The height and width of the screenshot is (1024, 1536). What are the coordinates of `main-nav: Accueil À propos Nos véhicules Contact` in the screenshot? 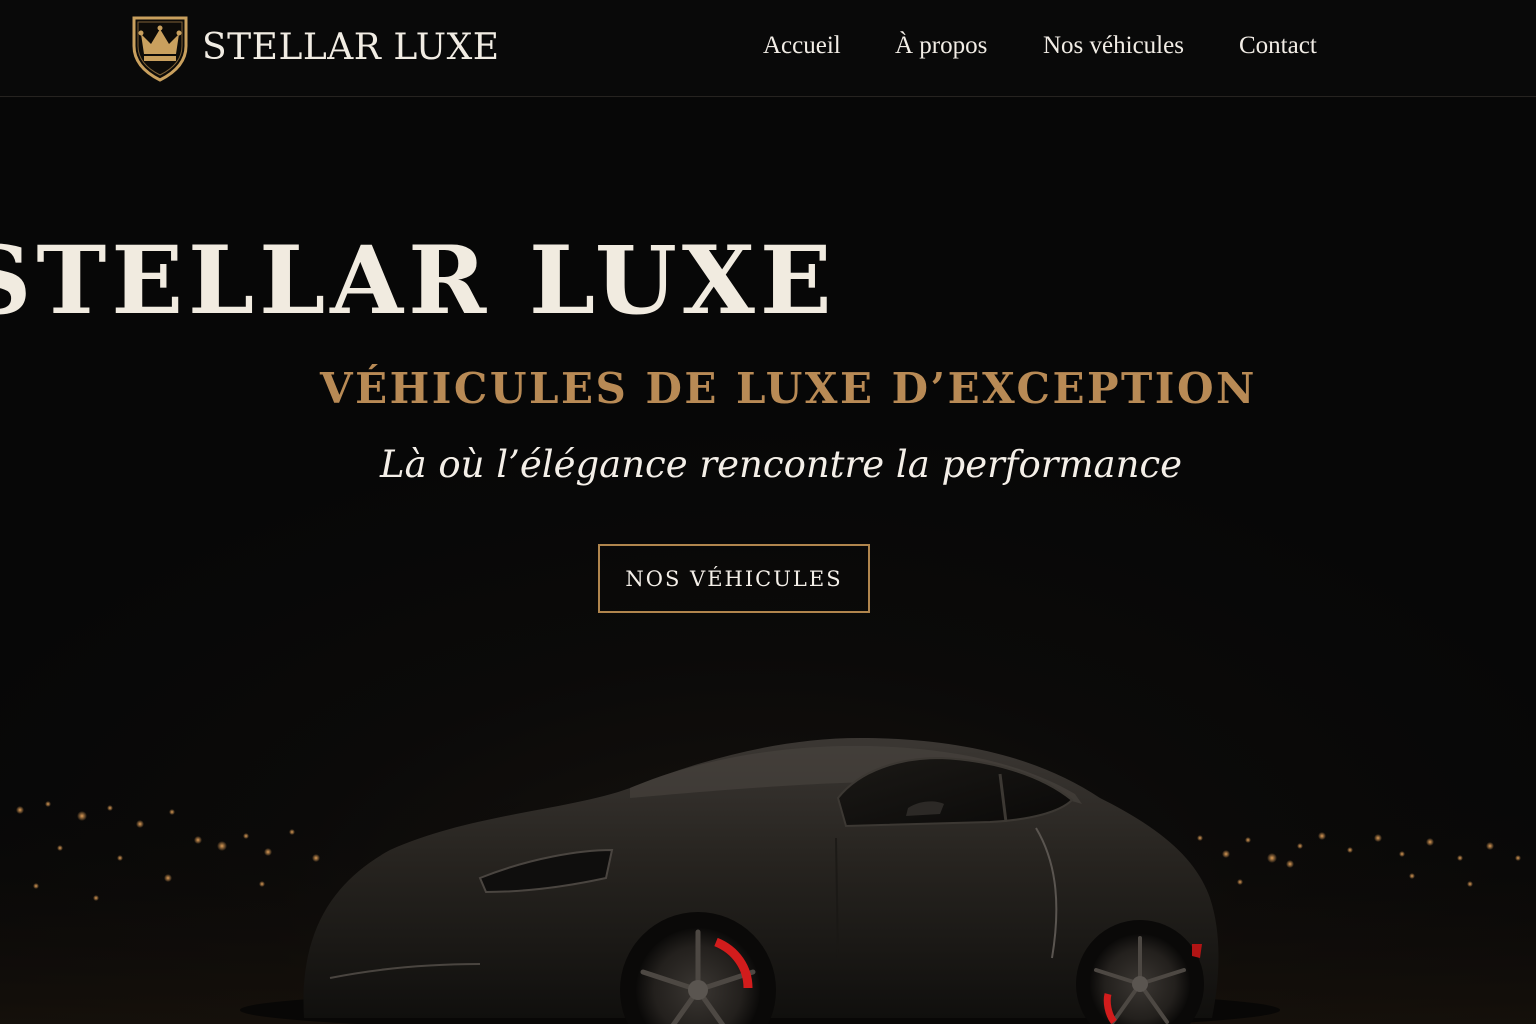 It's located at (768, 49).